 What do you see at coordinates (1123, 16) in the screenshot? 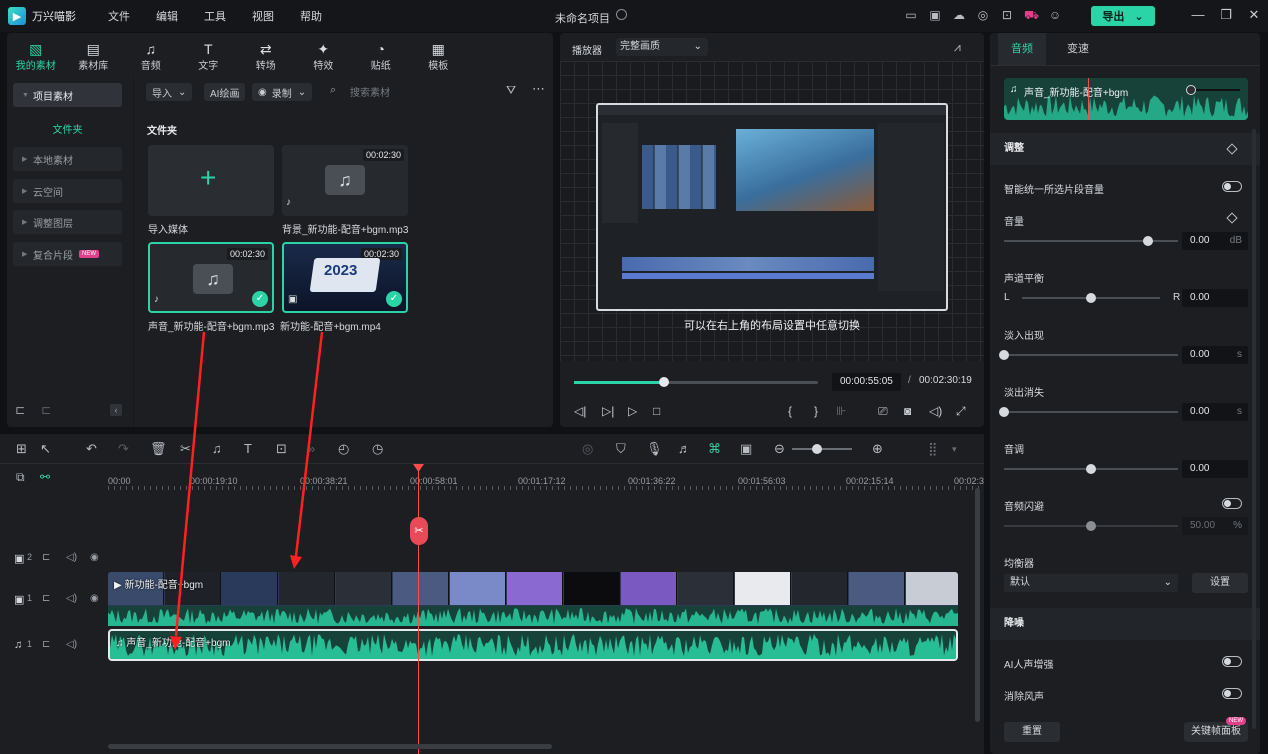
I see `export-button: 导出 ⌄` at bounding box center [1123, 16].